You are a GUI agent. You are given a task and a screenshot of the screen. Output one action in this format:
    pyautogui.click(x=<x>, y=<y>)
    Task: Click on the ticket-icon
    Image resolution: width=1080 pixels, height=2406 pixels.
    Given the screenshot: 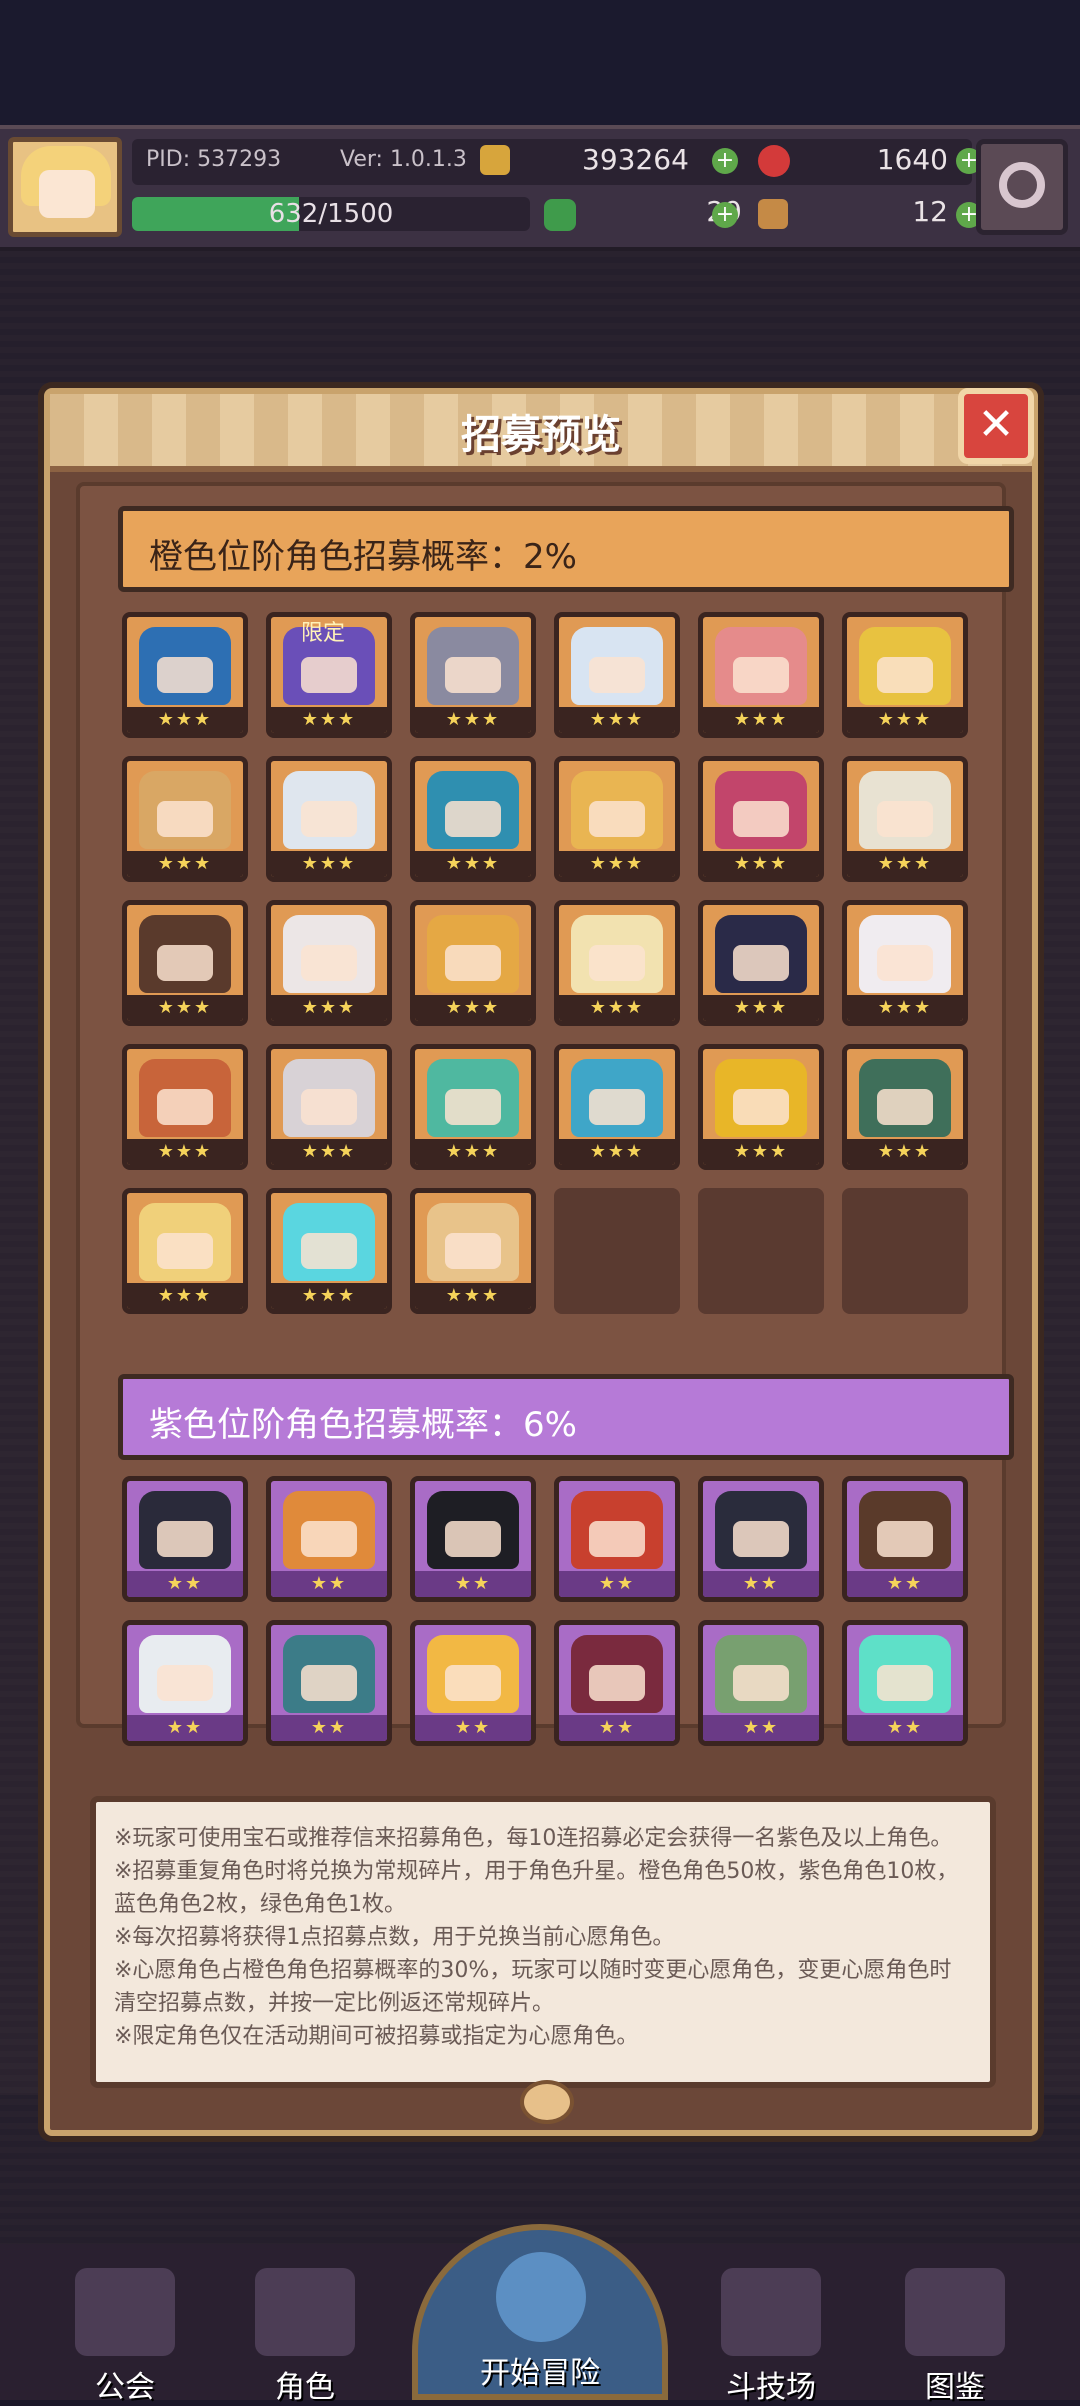 What is the action you would take?
    pyautogui.click(x=773, y=214)
    